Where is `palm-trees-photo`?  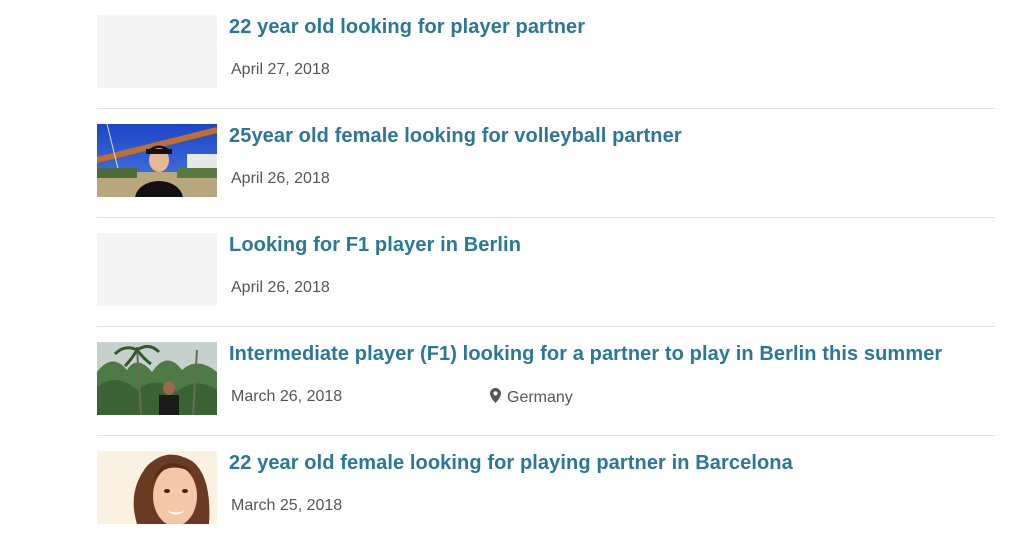
palm-trees-photo is located at coordinates (157, 378).